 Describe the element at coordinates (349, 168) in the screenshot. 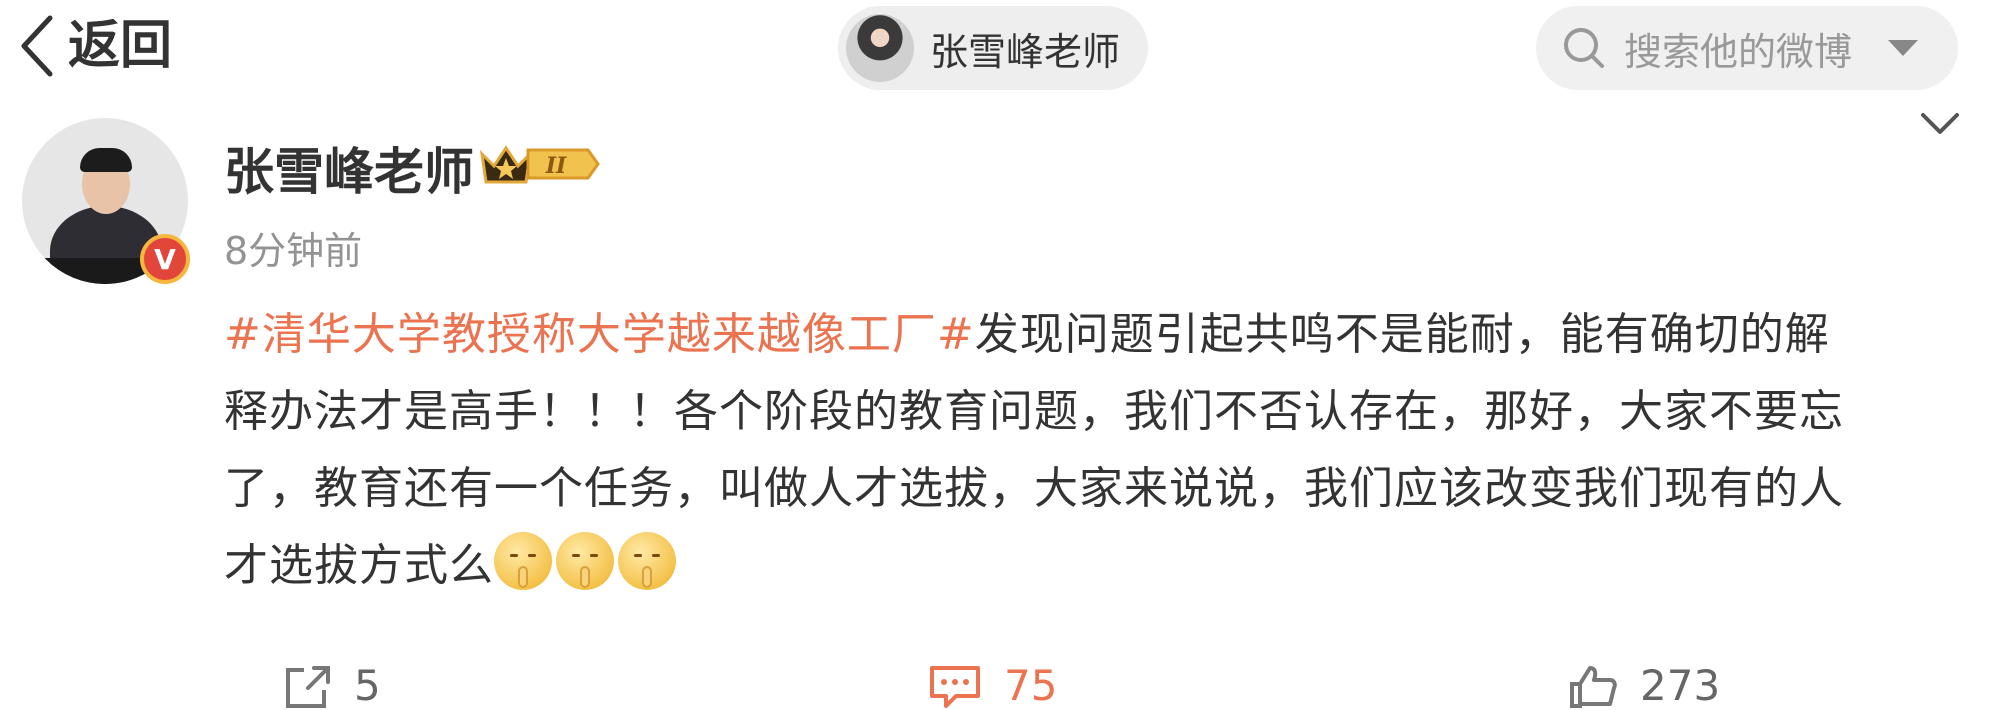

I see `author-name: 张雪峰老师` at that location.